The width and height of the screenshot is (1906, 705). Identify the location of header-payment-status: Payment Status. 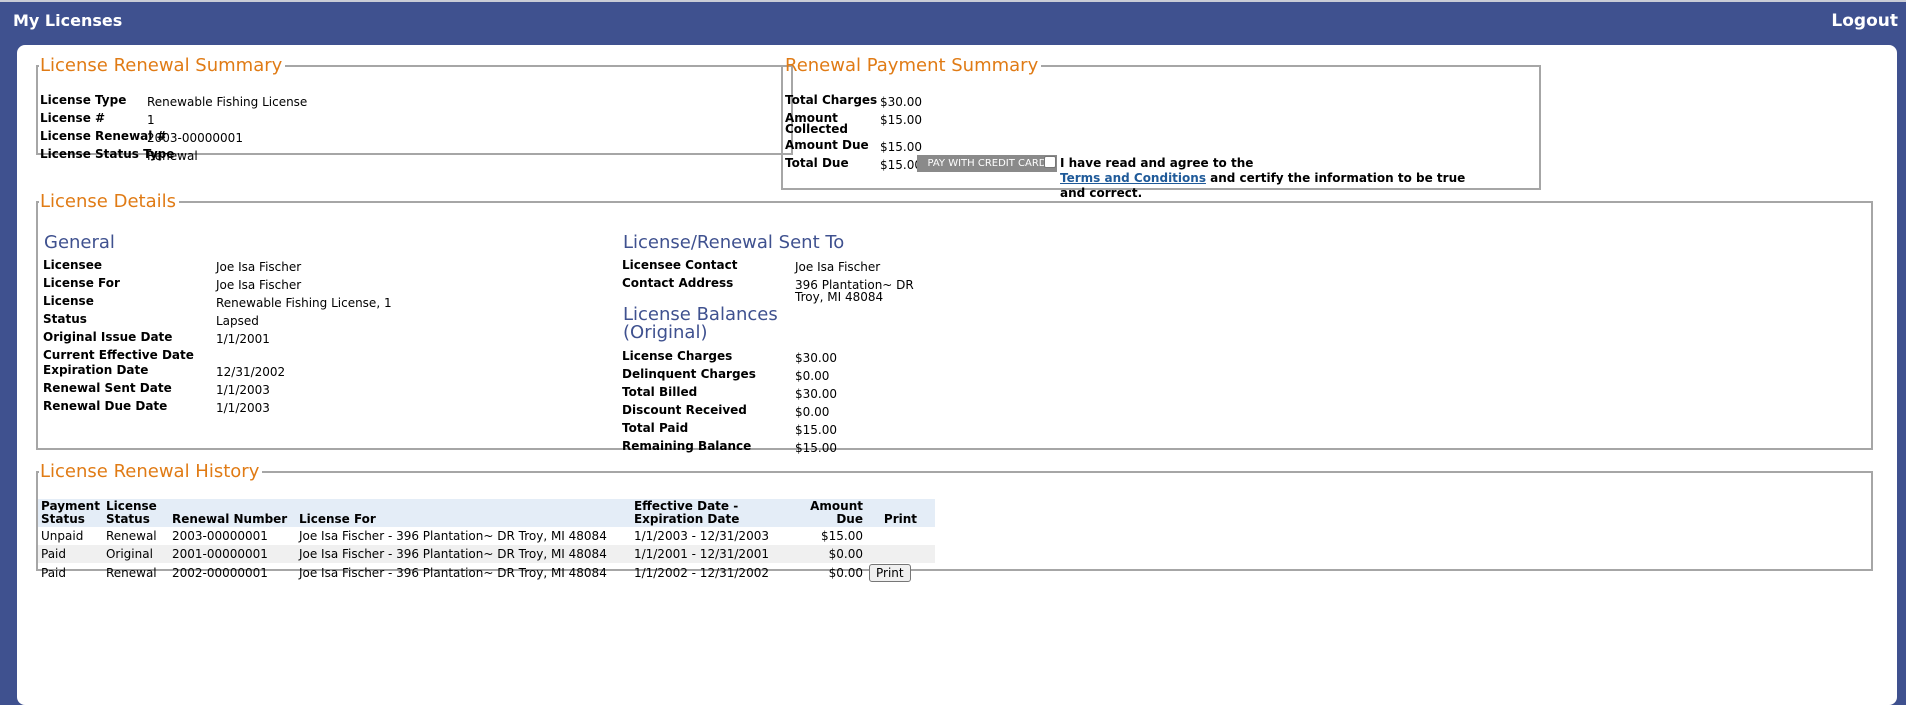
(70, 513).